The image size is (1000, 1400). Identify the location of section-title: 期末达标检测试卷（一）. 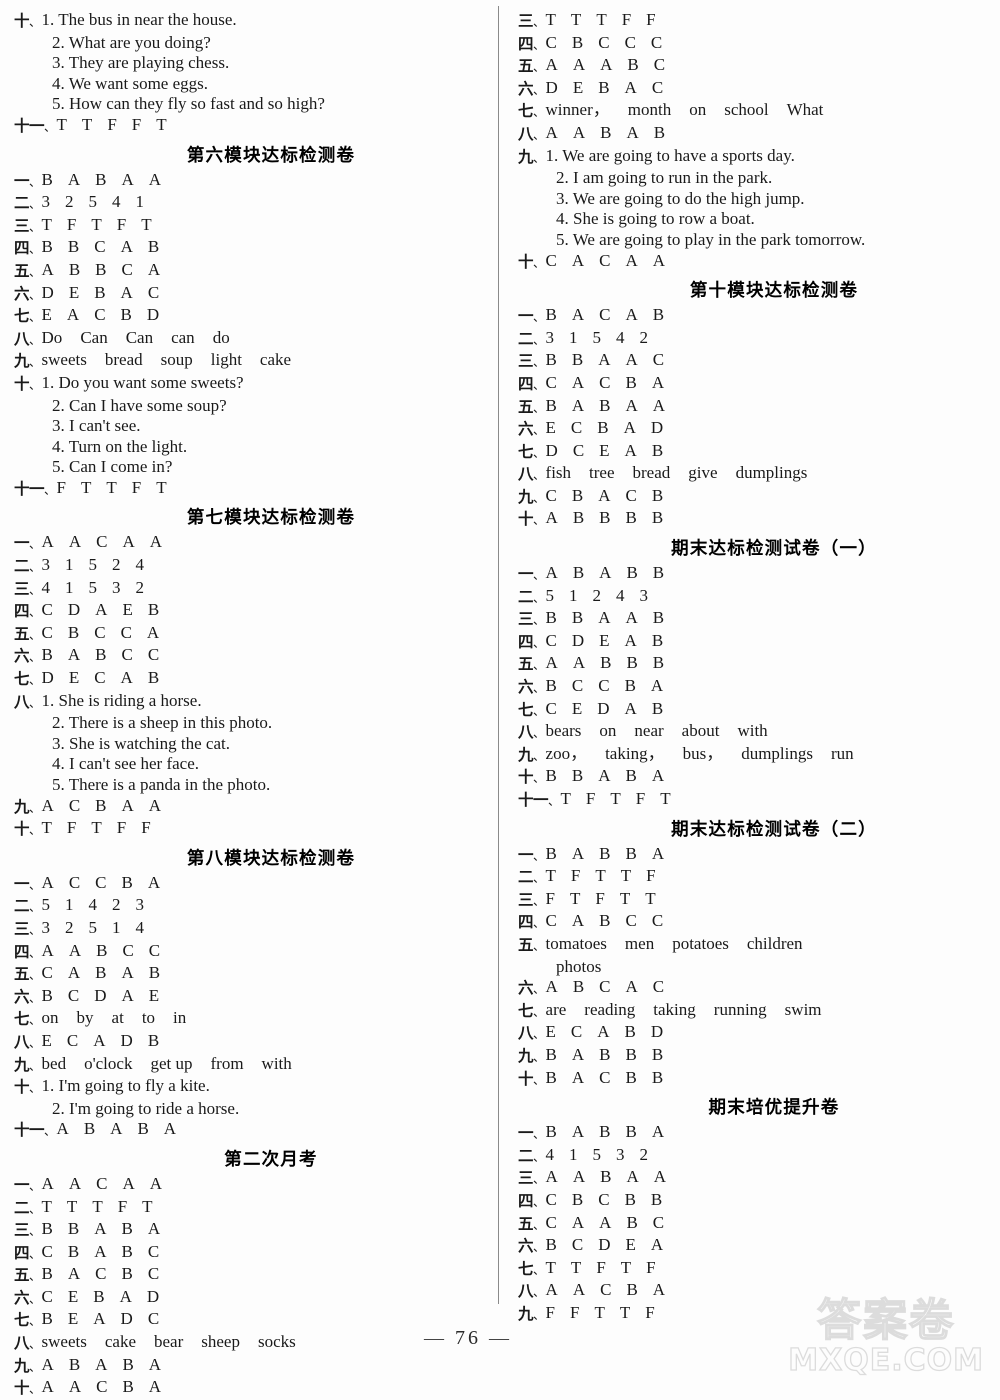
(774, 549).